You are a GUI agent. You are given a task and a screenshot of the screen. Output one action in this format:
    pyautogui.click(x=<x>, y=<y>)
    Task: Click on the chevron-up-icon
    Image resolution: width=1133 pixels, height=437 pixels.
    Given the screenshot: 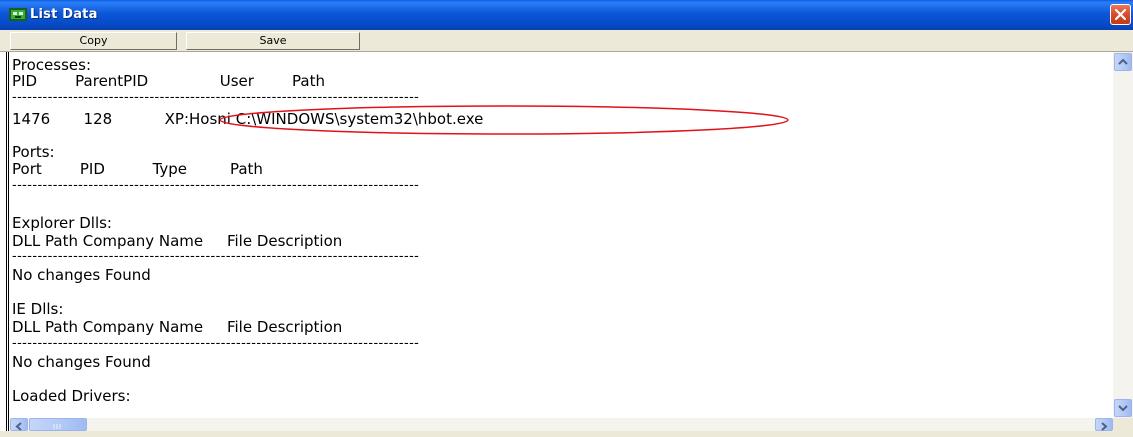 What is the action you would take?
    pyautogui.click(x=1123, y=61)
    